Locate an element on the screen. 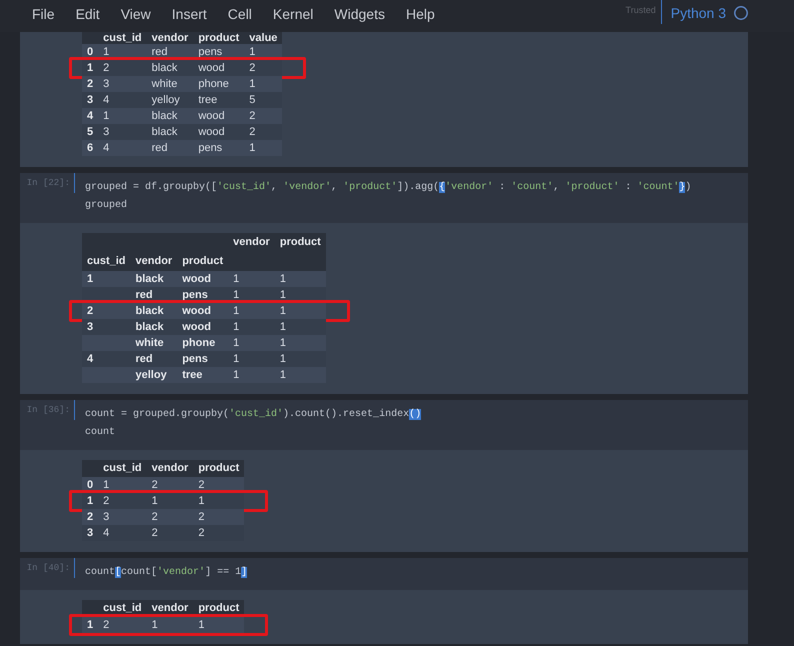 The width and height of the screenshot is (794, 646). code-line: count is located at coordinates (100, 433).